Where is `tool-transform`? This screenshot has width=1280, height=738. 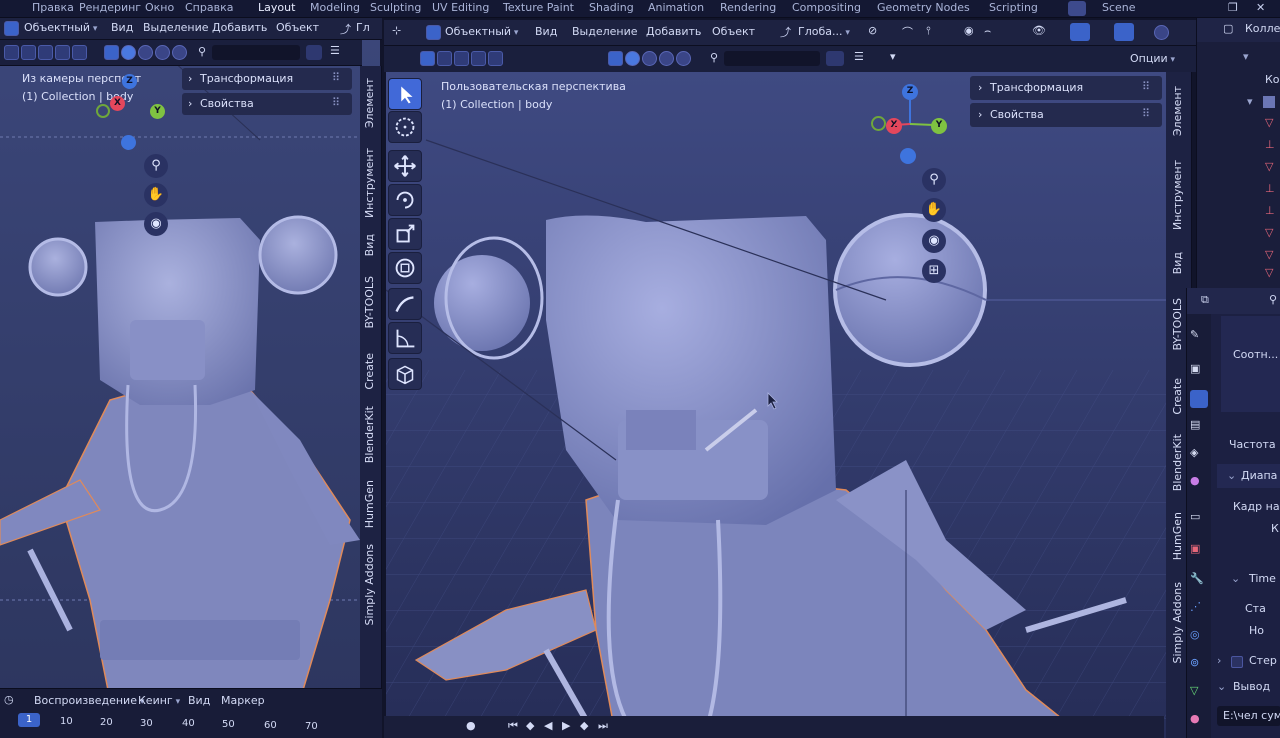 tool-transform is located at coordinates (405, 268).